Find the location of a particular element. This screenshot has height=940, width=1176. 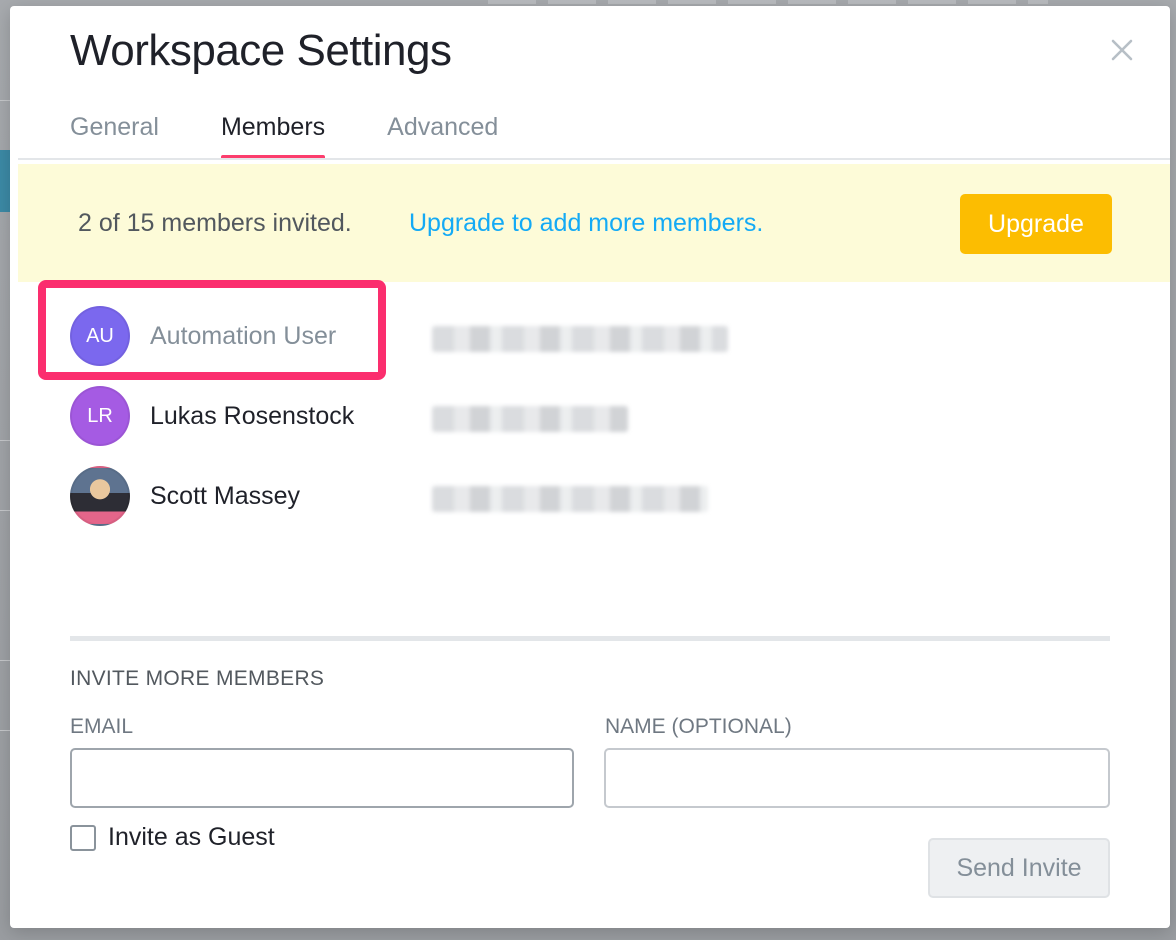

close-button is located at coordinates (1122, 50).